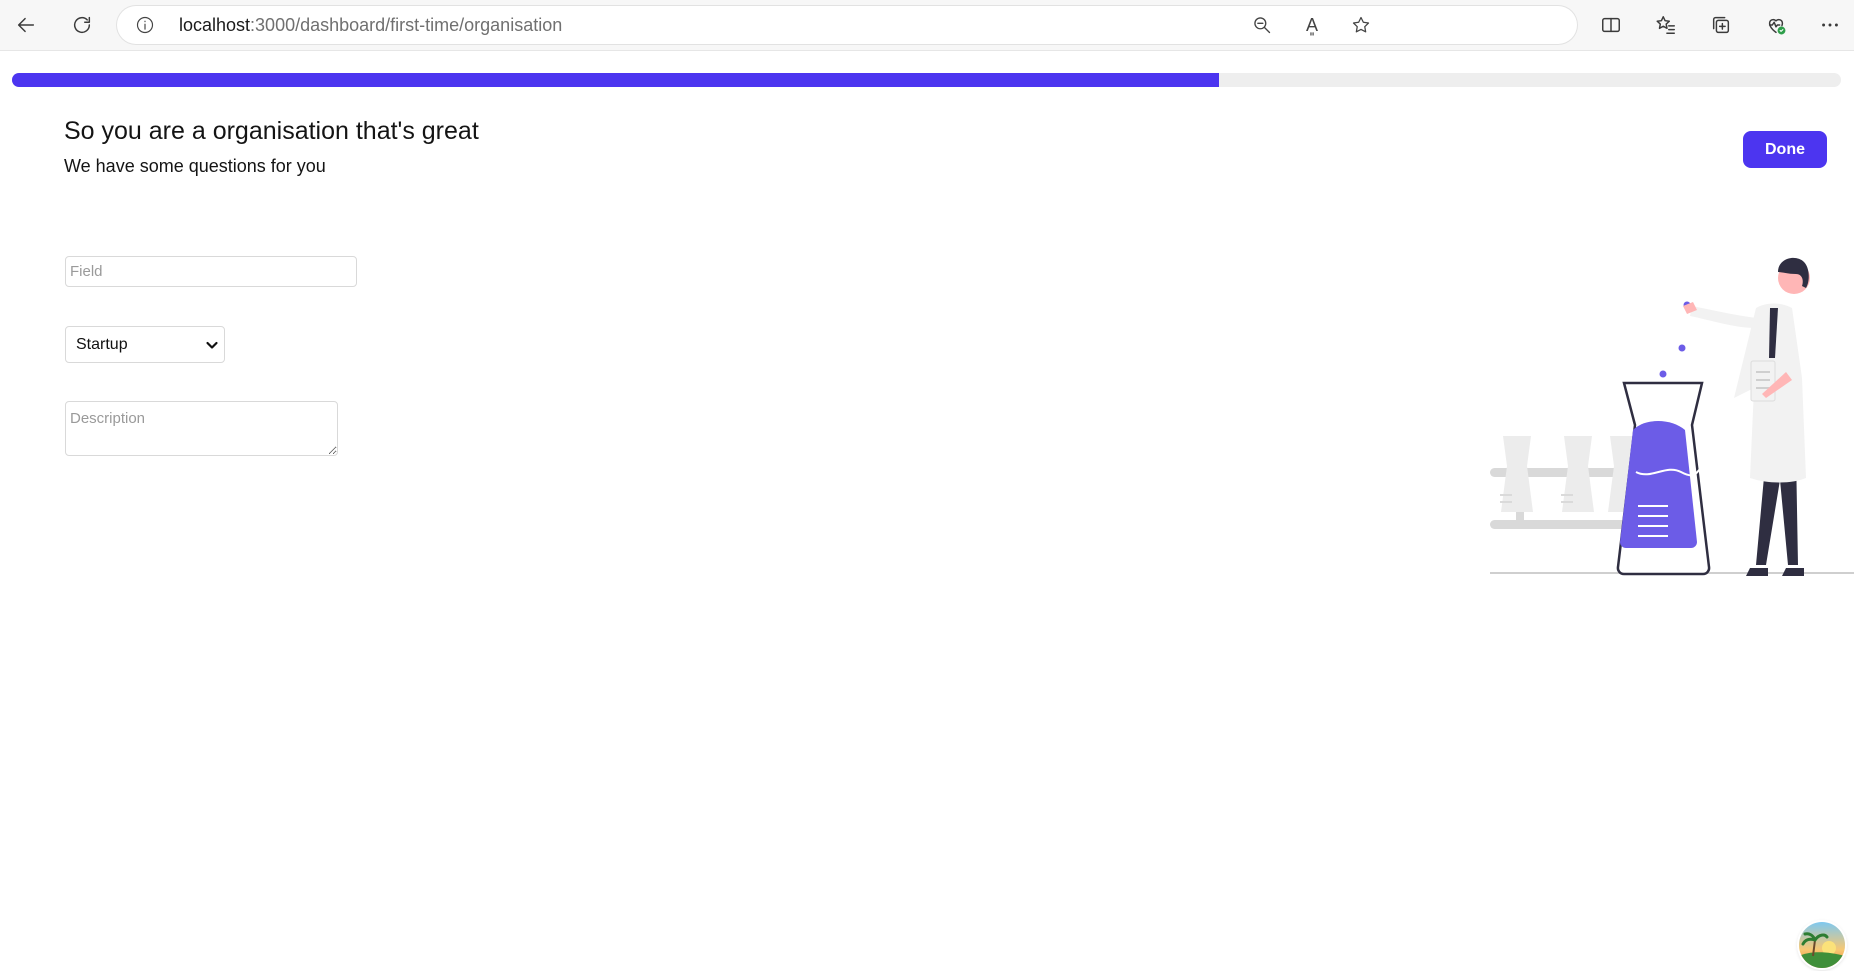 This screenshot has height=971, width=1854. Describe the element at coordinates (145, 25) in the screenshot. I see `site-info-icon` at that location.